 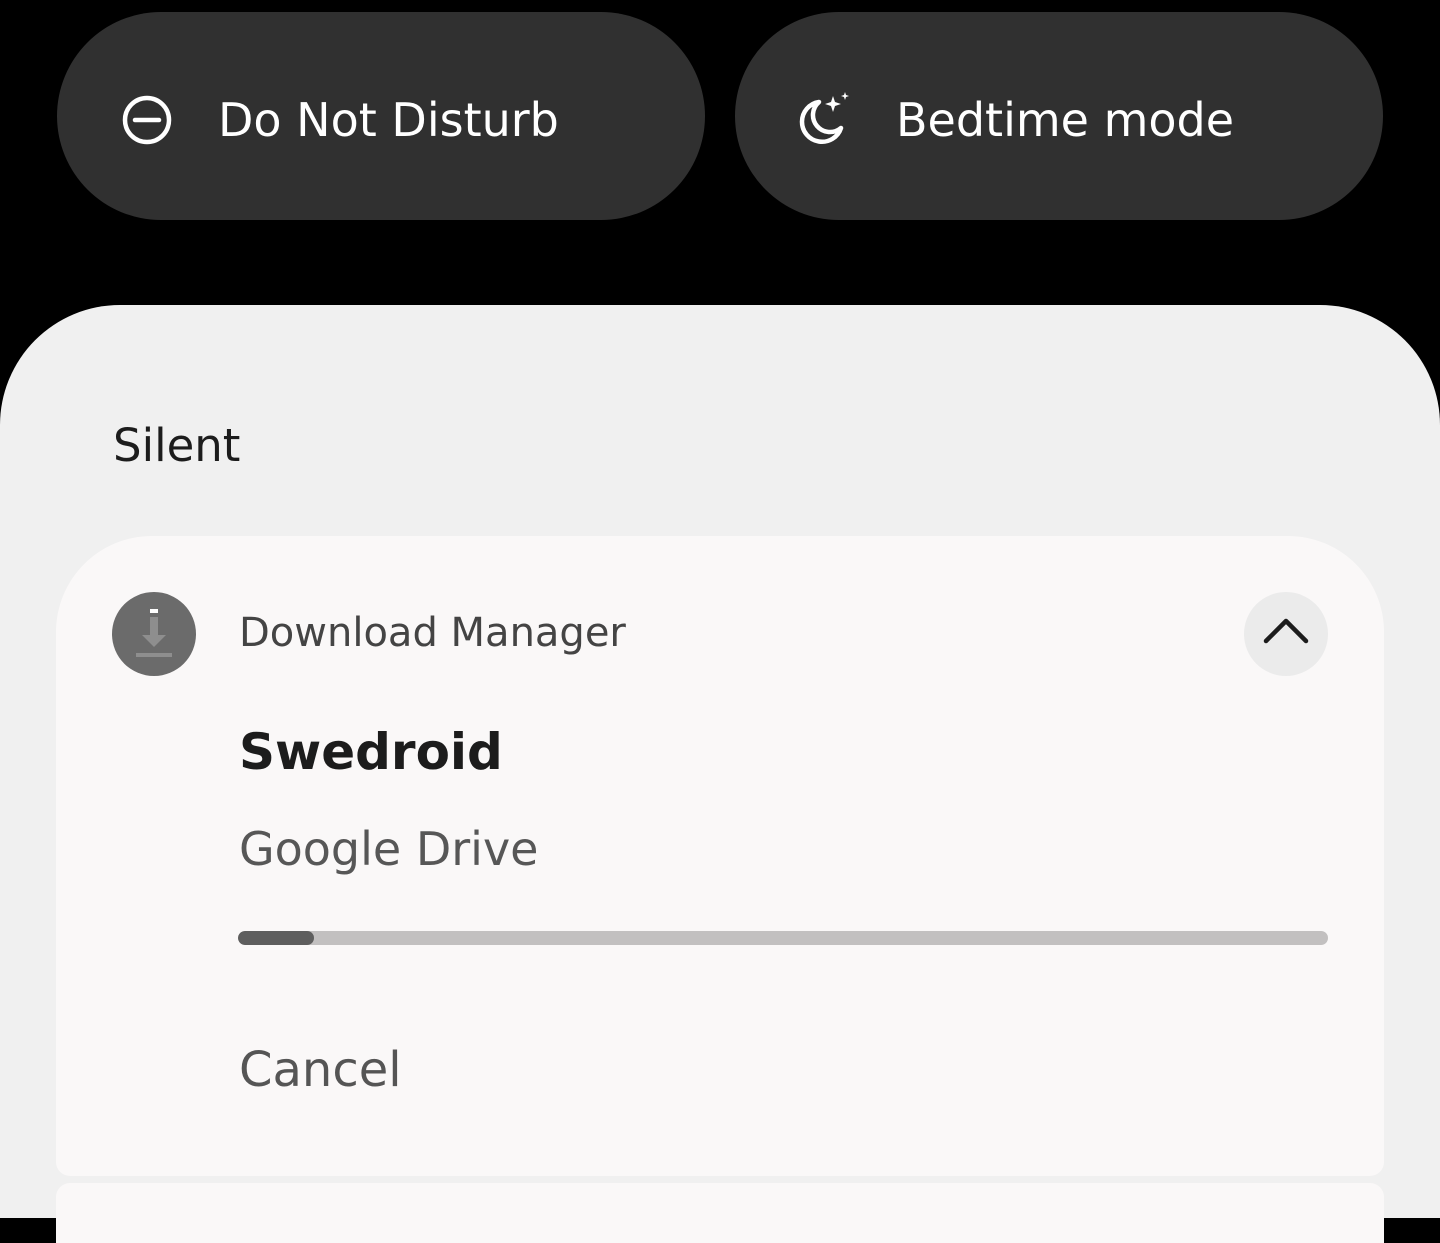 I want to click on download-progress-bar, so click(x=783, y=938).